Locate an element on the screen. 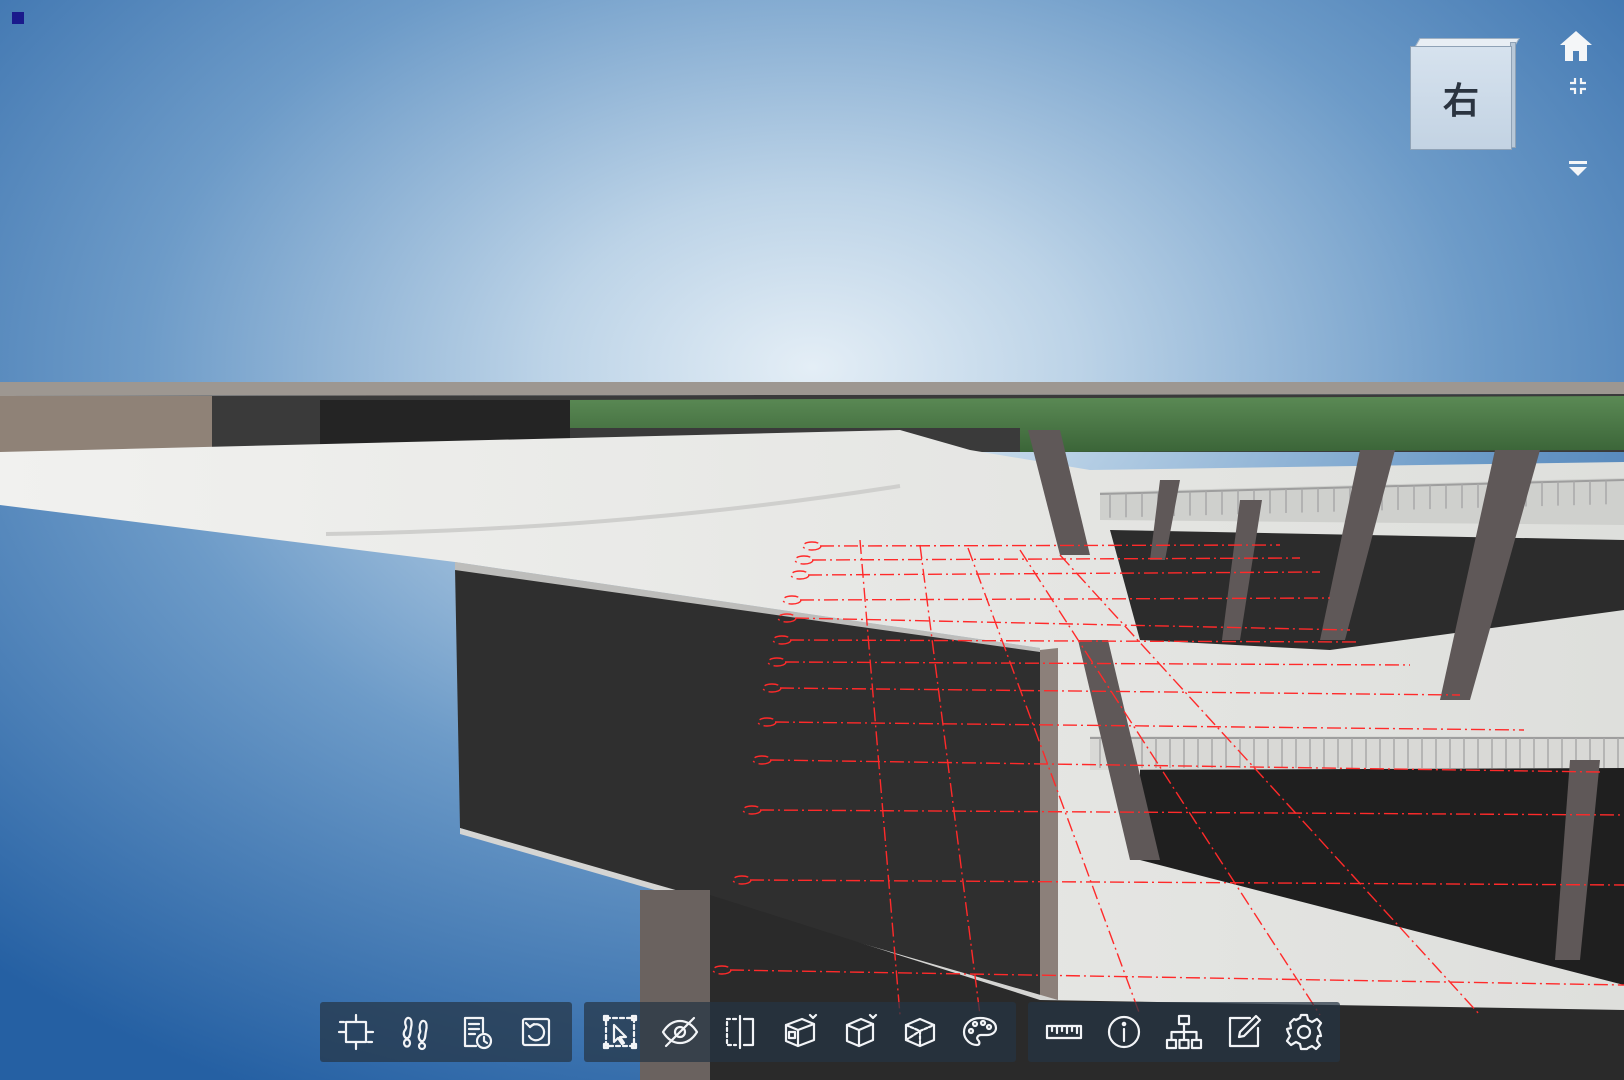 This screenshot has width=1624, height=1080. status-indicator is located at coordinates (18, 18).